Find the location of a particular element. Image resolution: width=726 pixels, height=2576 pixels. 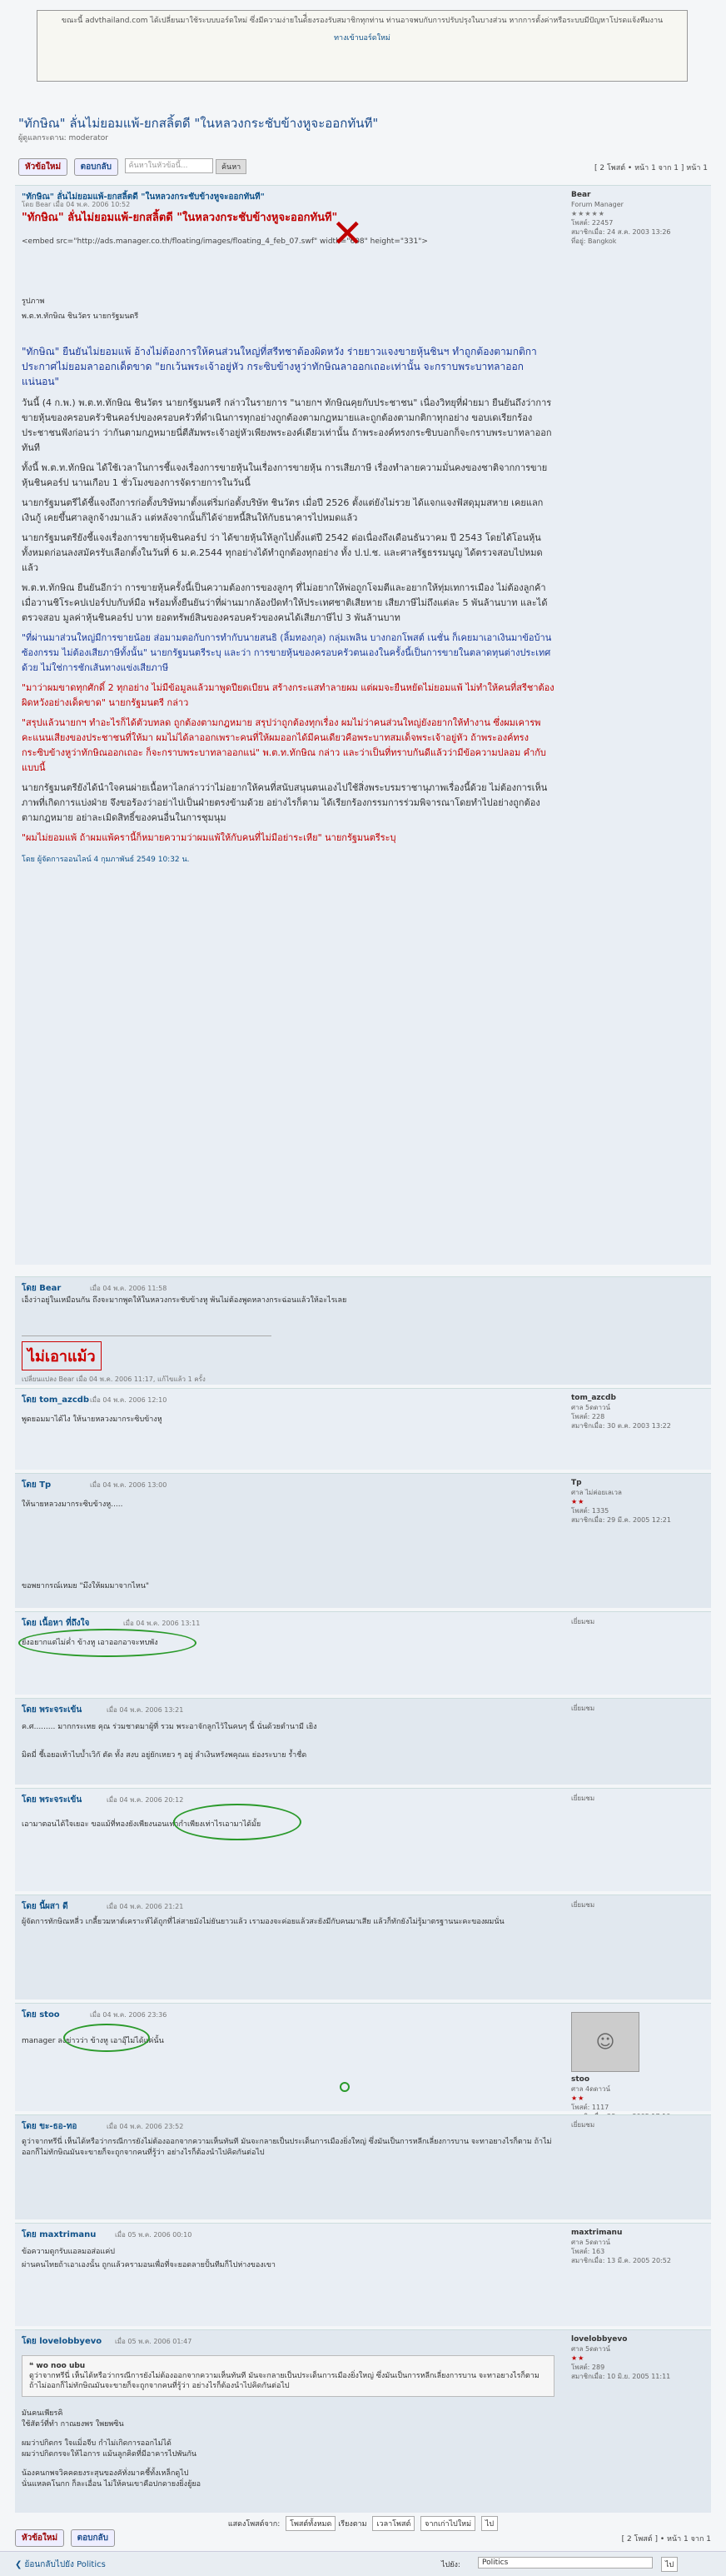

new-board-link: ทางเข้าบอร์ดใหม่ is located at coordinates (362, 38).